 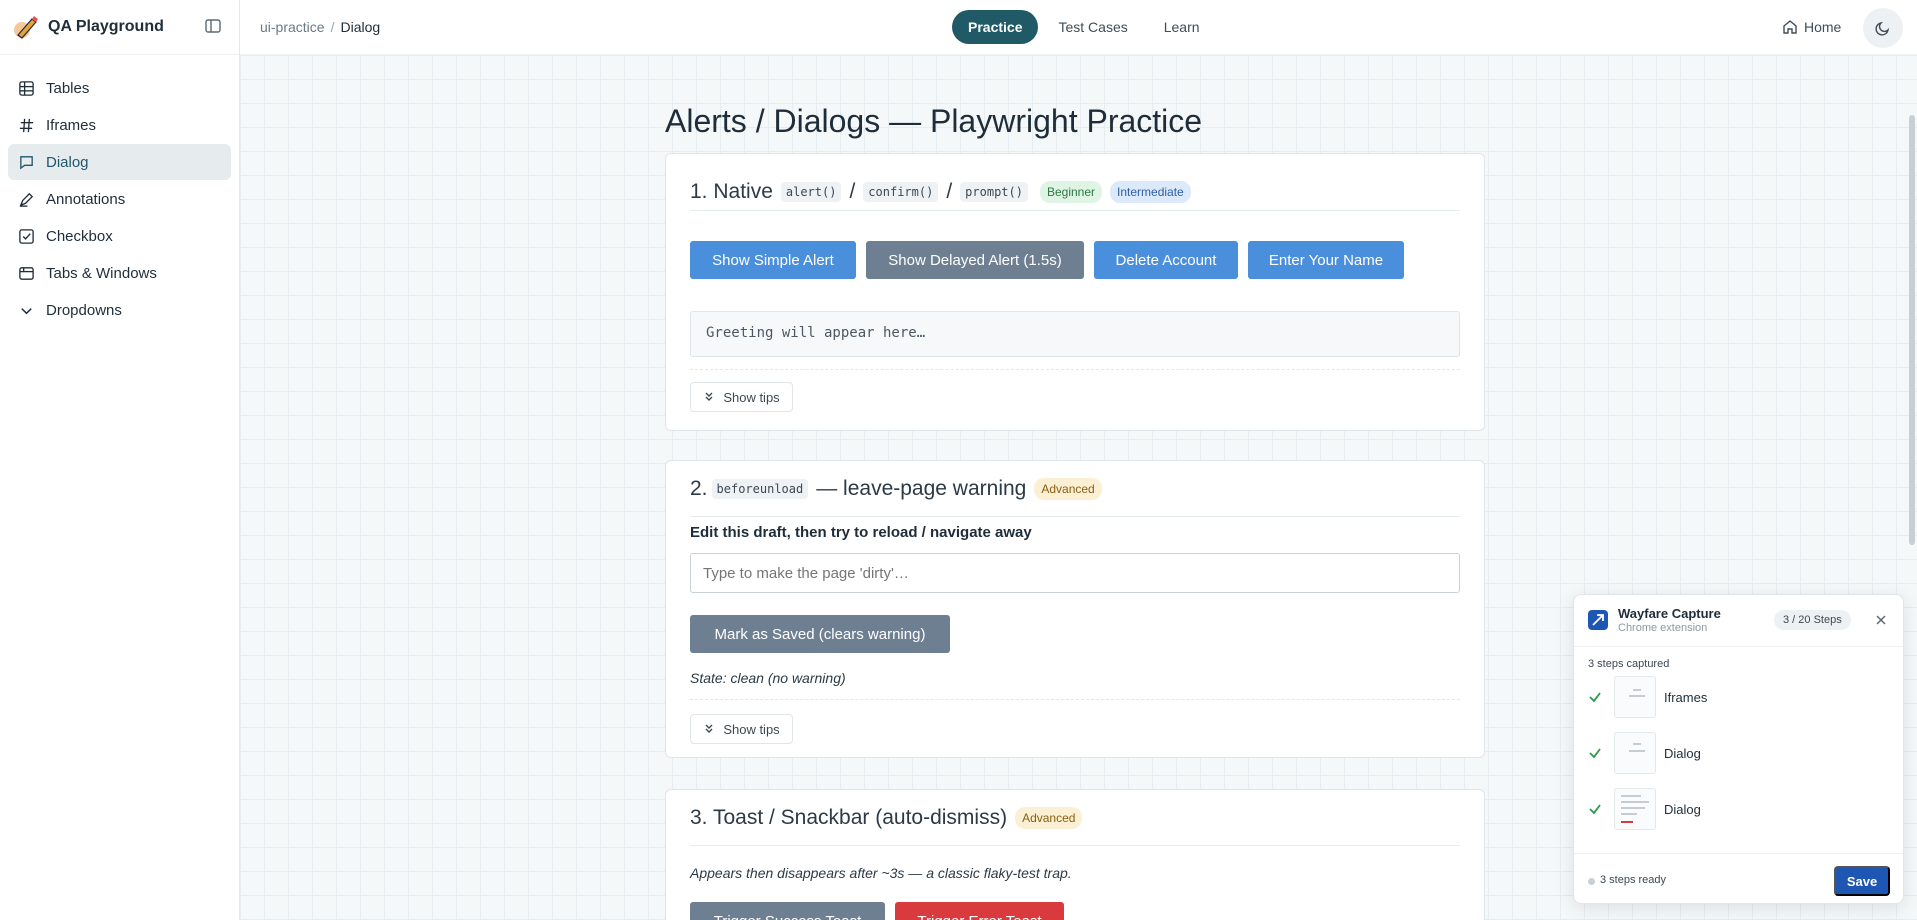 What do you see at coordinates (1166, 260) in the screenshot?
I see `delete-account-button: Delete Account` at bounding box center [1166, 260].